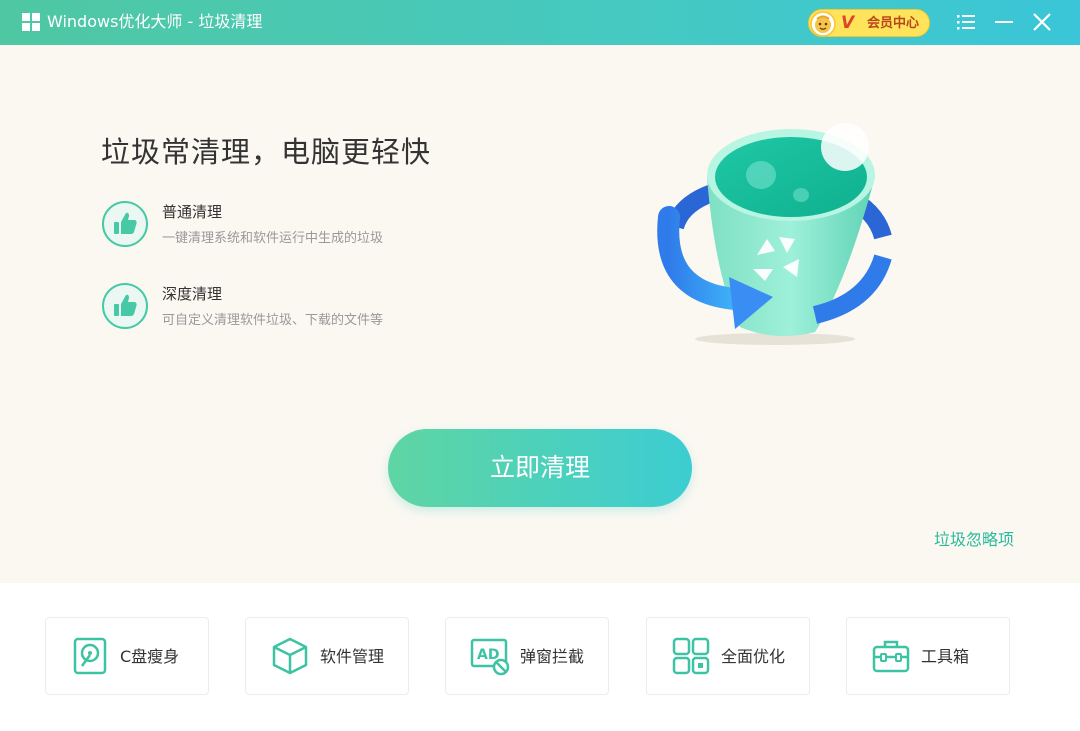 The image size is (1080, 731). Describe the element at coordinates (974, 540) in the screenshot. I see `ignore-items-link: 垃圾忽略项` at that location.